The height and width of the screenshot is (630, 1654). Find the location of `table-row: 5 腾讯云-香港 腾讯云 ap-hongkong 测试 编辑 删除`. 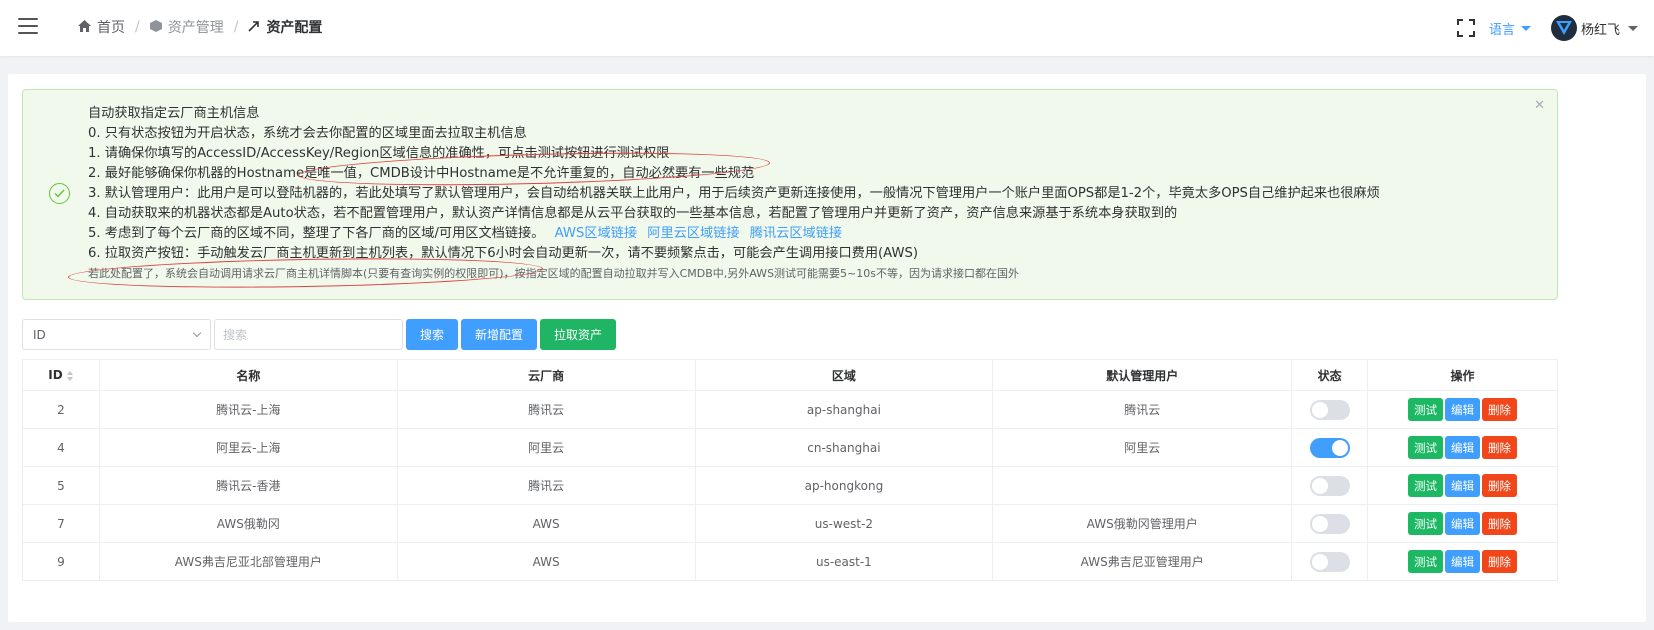

table-row: 5 腾讯云-香港 腾讯云 ap-hongkong 测试 编辑 删除 is located at coordinates (790, 485).